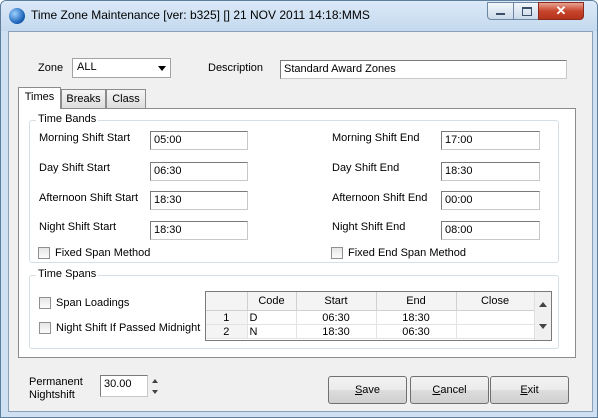 This screenshot has width=598, height=418. I want to click on code-cell: N, so click(272, 331).